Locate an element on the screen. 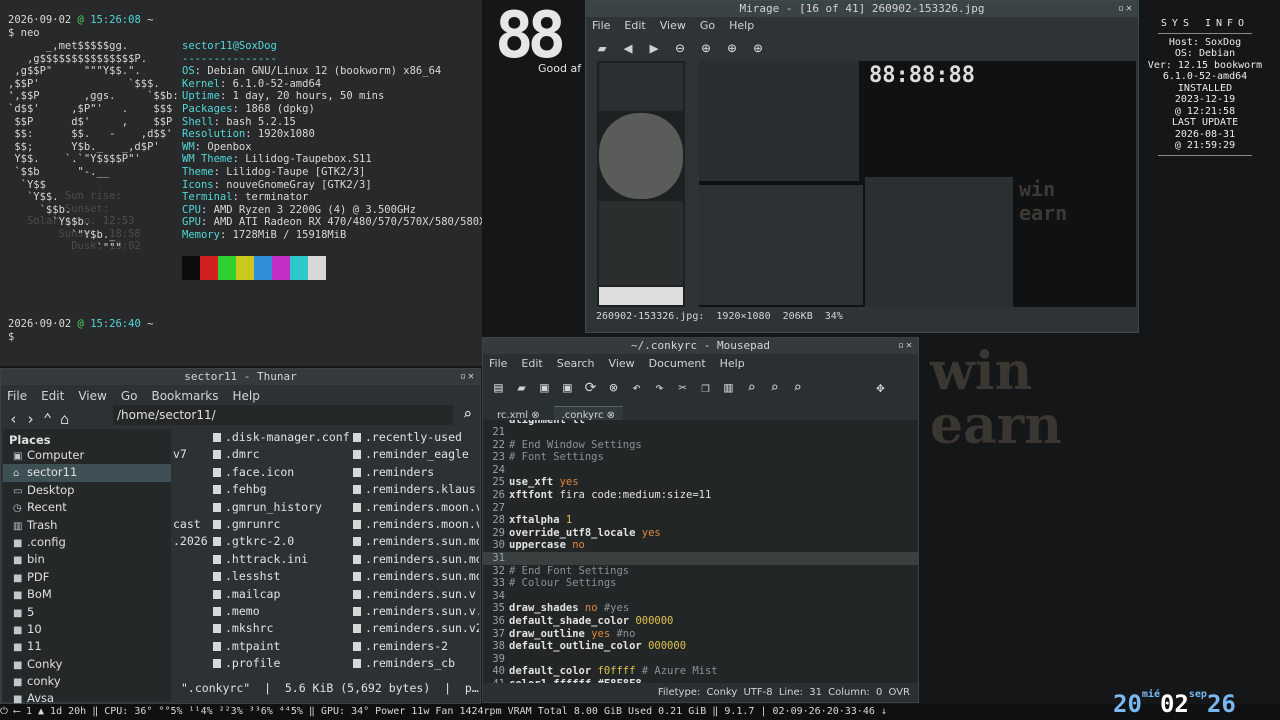 The height and width of the screenshot is (720, 1280). sidebar-item-10: ■ 10 is located at coordinates (87, 629).